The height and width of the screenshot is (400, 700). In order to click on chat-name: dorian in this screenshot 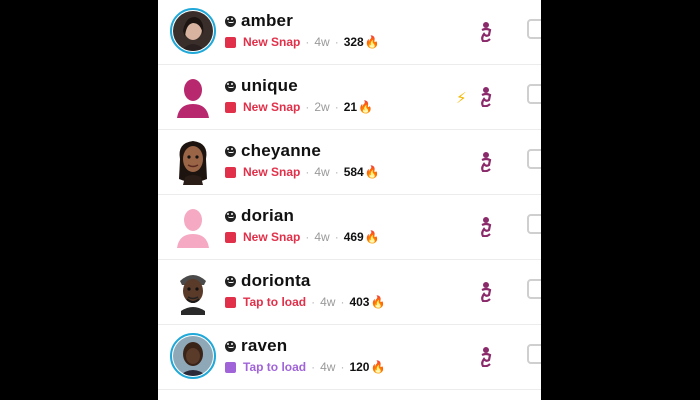, I will do `click(268, 215)`.